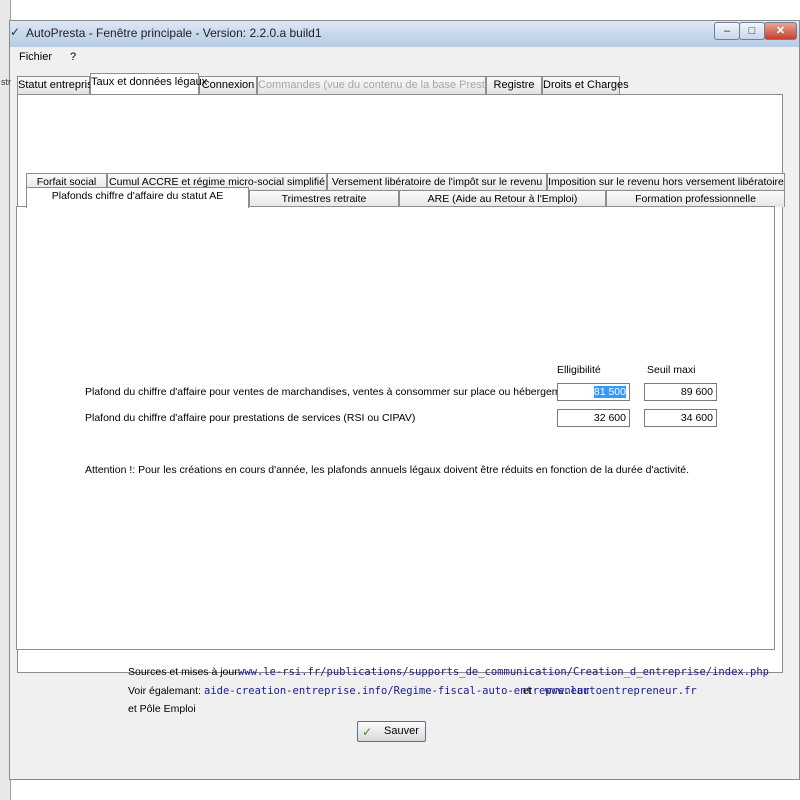 Image resolution: width=800 pixels, height=800 pixels. I want to click on app-check-icon: ✓, so click(15, 32).